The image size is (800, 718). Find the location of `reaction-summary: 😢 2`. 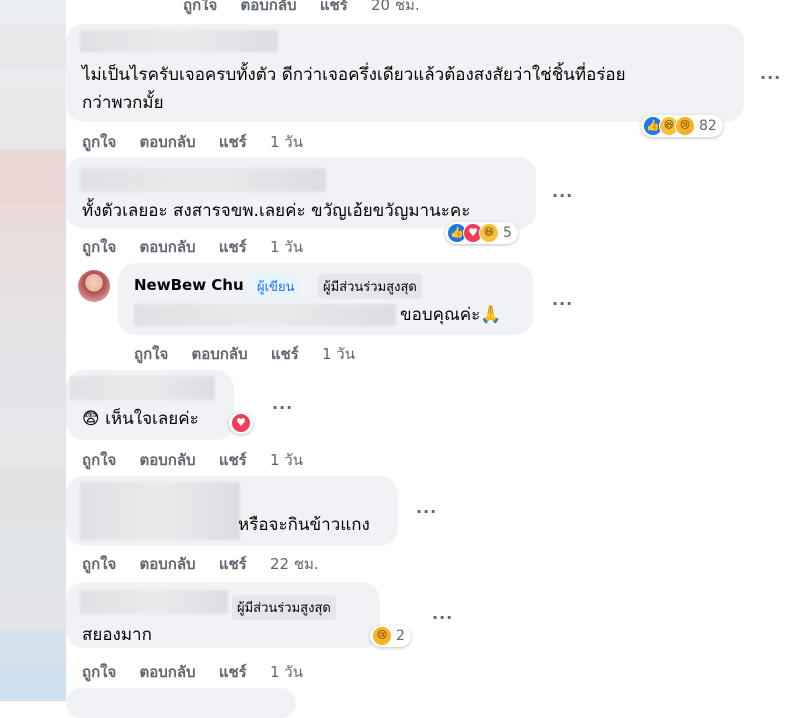

reaction-summary: 😢 2 is located at coordinates (390, 636).